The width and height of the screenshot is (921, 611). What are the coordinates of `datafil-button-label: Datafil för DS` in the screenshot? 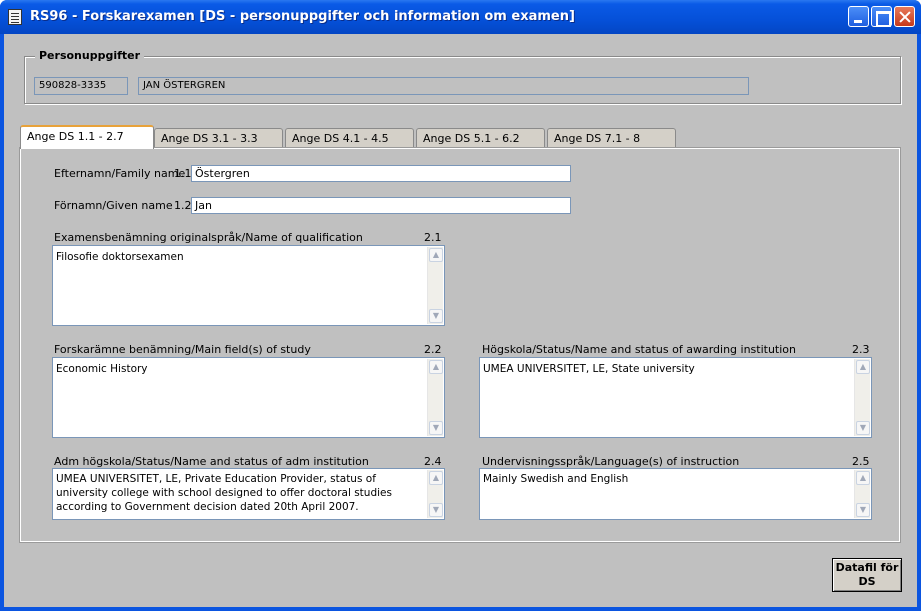 It's located at (867, 574).